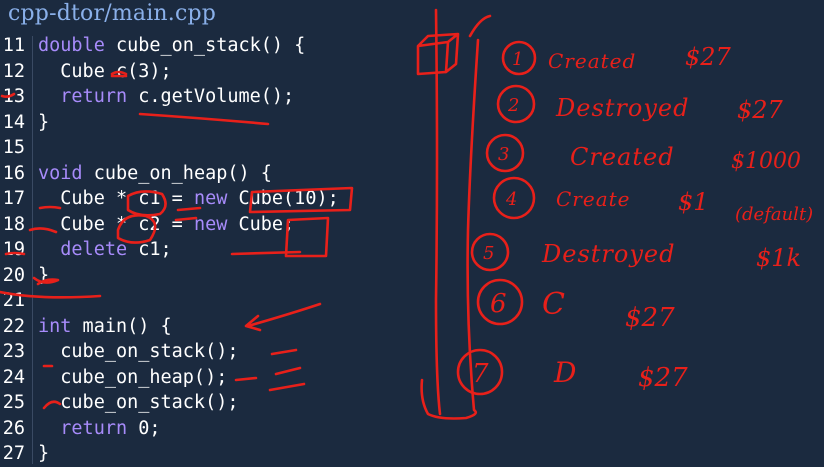 This screenshot has width=824, height=467. I want to click on code-text: Cube * c2 = new Cube;, so click(166, 225).